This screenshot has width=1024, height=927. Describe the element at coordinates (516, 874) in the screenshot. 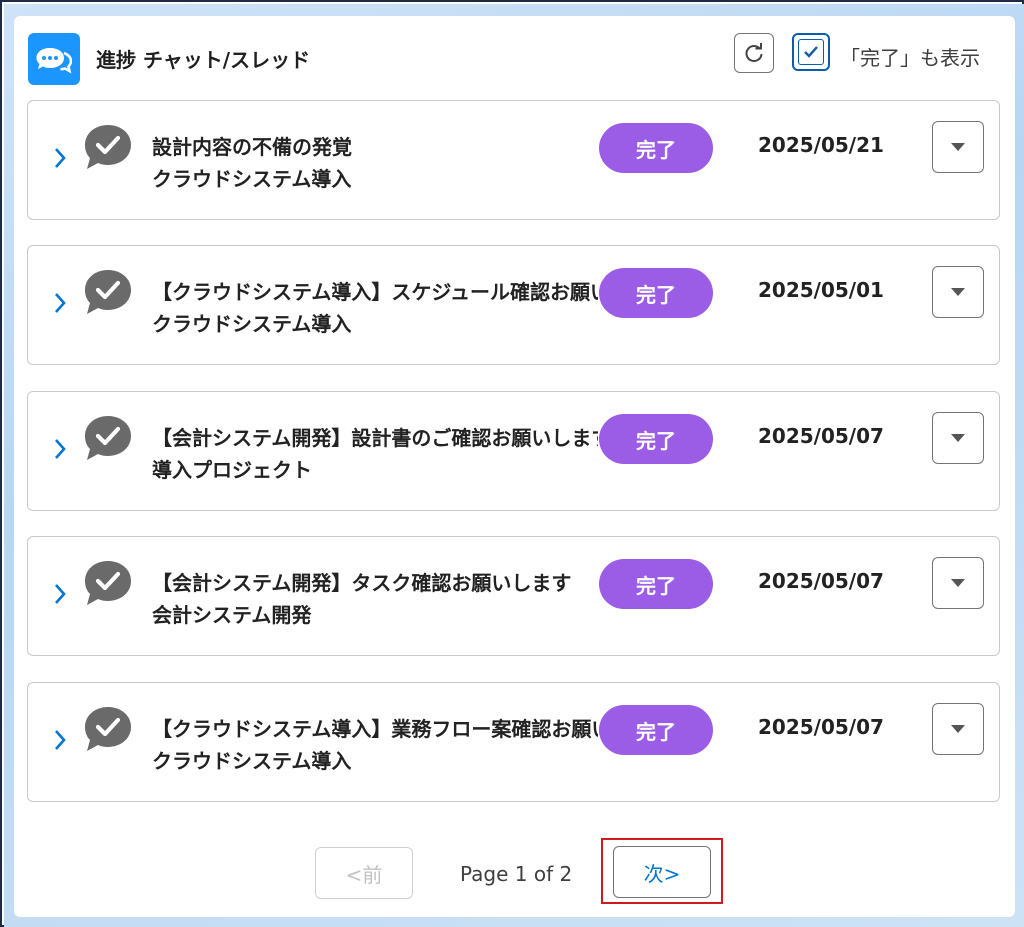

I see `page-indicator: Page 1 of 2` at that location.